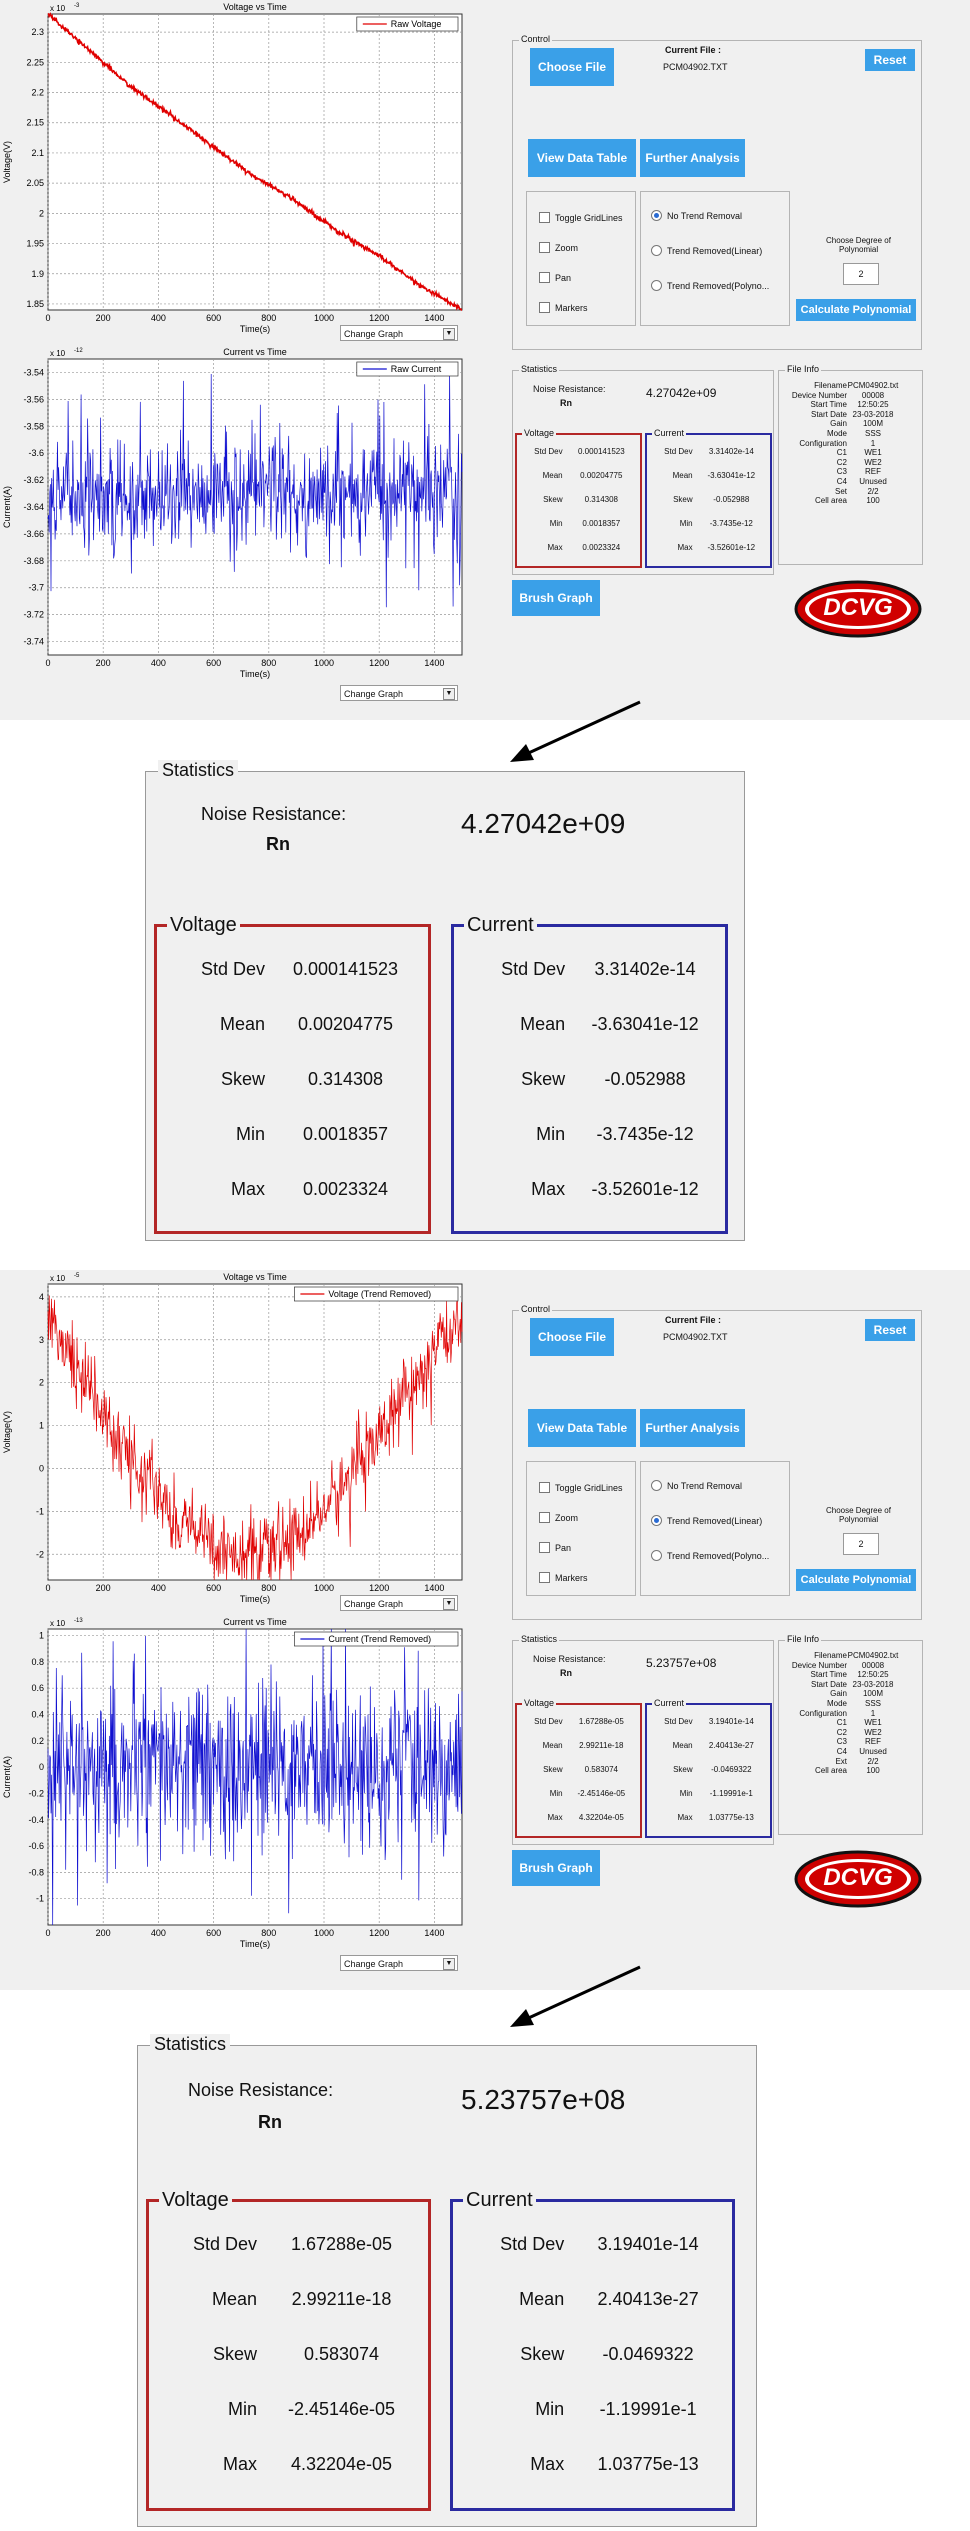  What do you see at coordinates (539, 1639) in the screenshot?
I see `statistics-caption: Statistics` at bounding box center [539, 1639].